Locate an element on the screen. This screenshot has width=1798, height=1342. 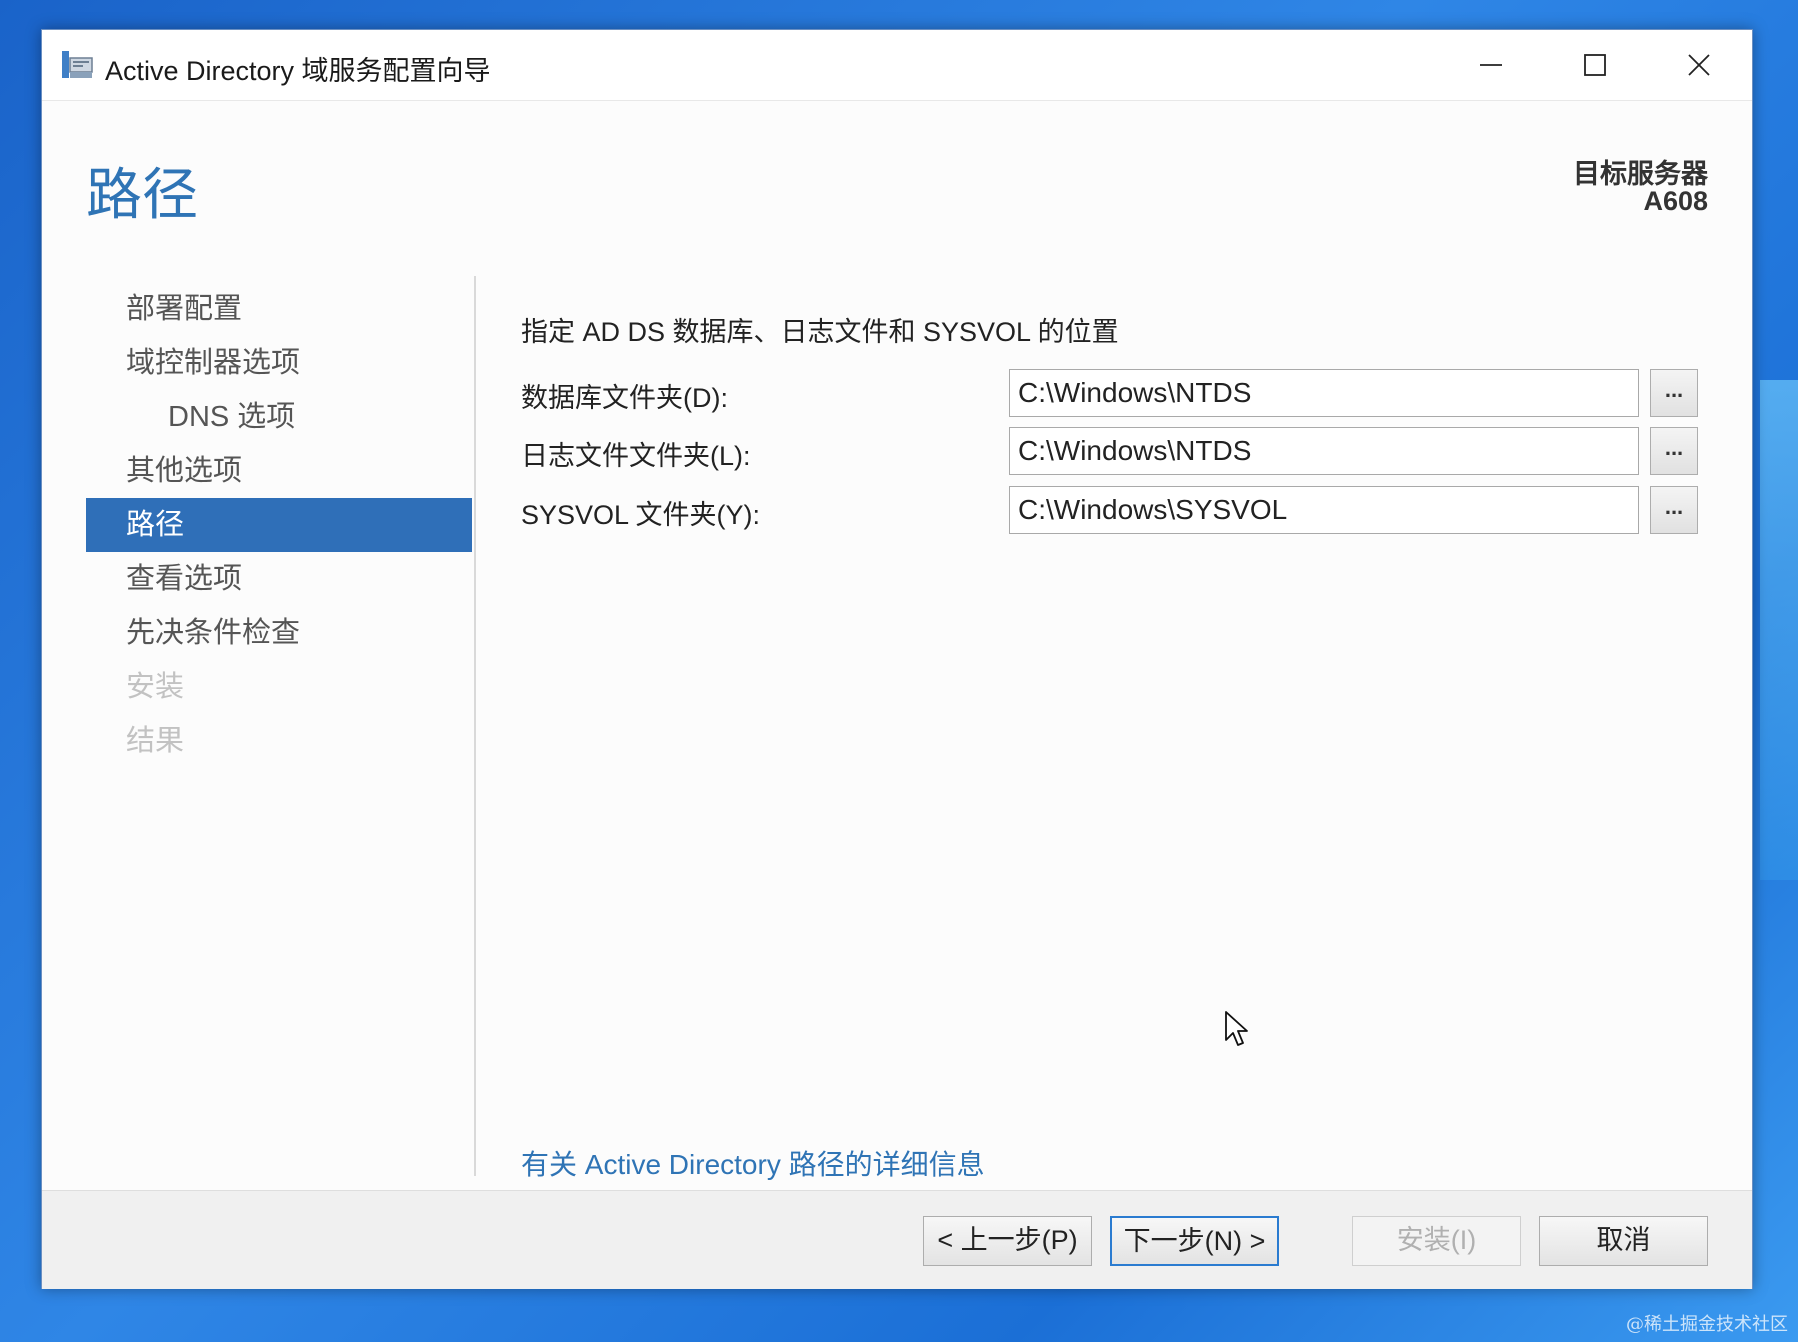
nav-divider is located at coordinates (475, 726).